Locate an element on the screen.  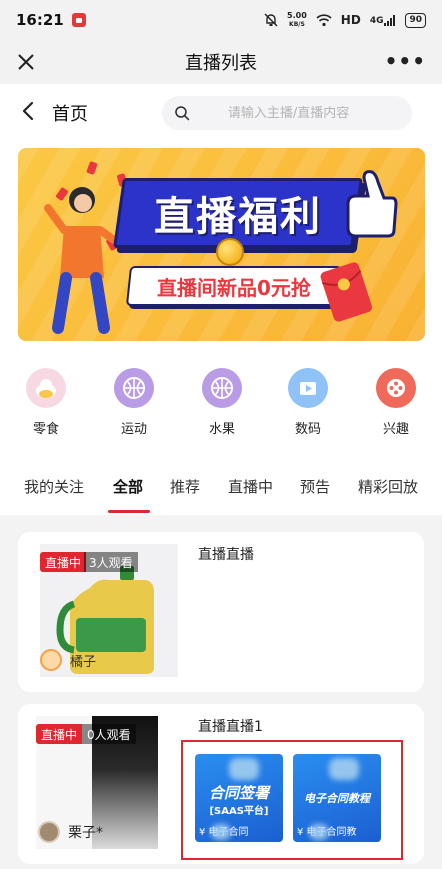
banner-title-box: 直播福利 is located at coordinates (238, 213).